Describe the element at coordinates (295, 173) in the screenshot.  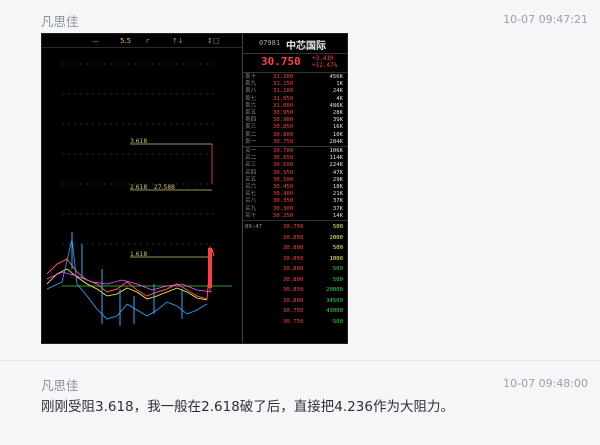
I see `order-book-row: 买四 30.550 47K` at that location.